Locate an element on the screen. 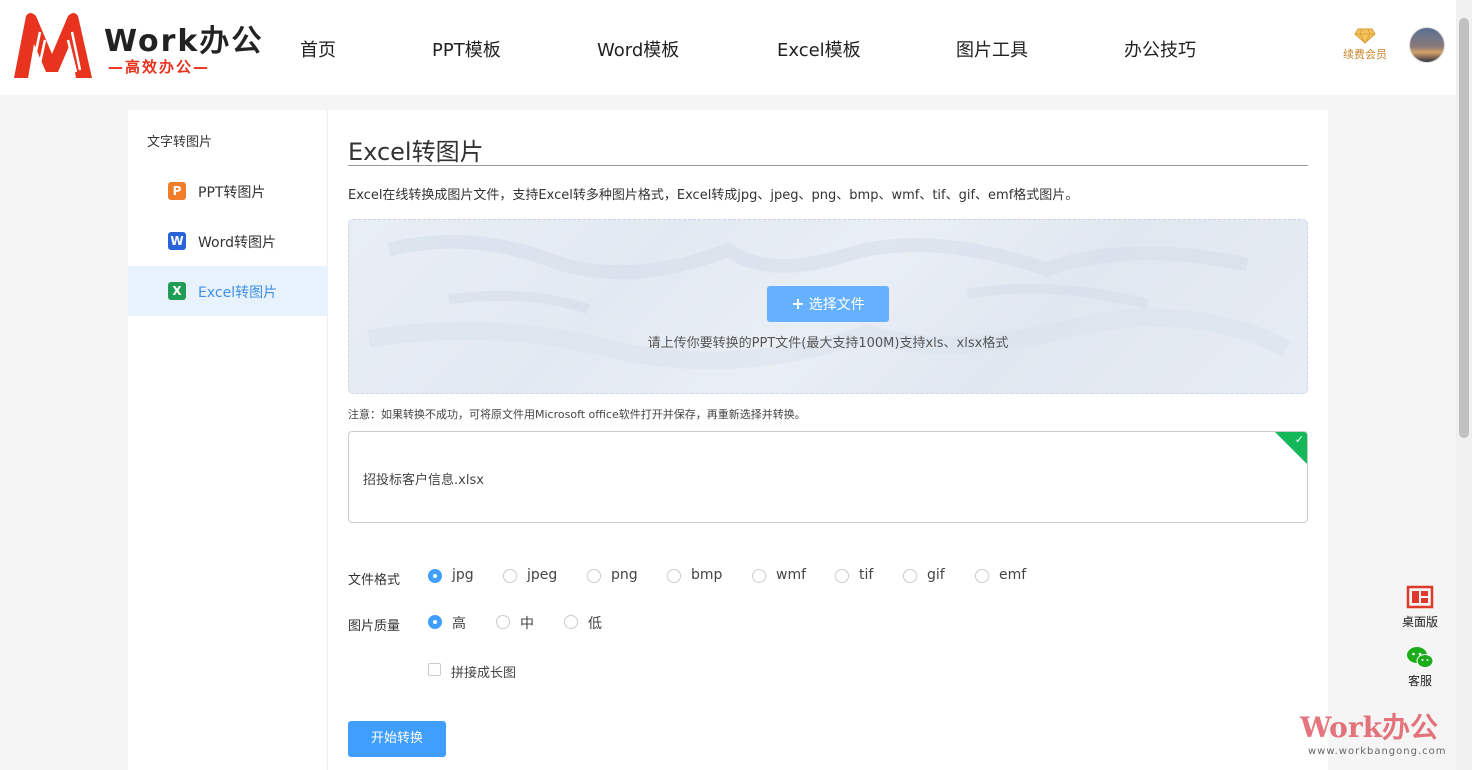  quality-label: 图片质量 is located at coordinates (374, 626).